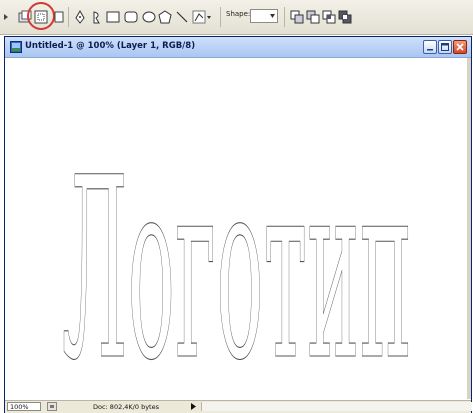 The image size is (473, 413). I want to click on close-icon, so click(460, 47).